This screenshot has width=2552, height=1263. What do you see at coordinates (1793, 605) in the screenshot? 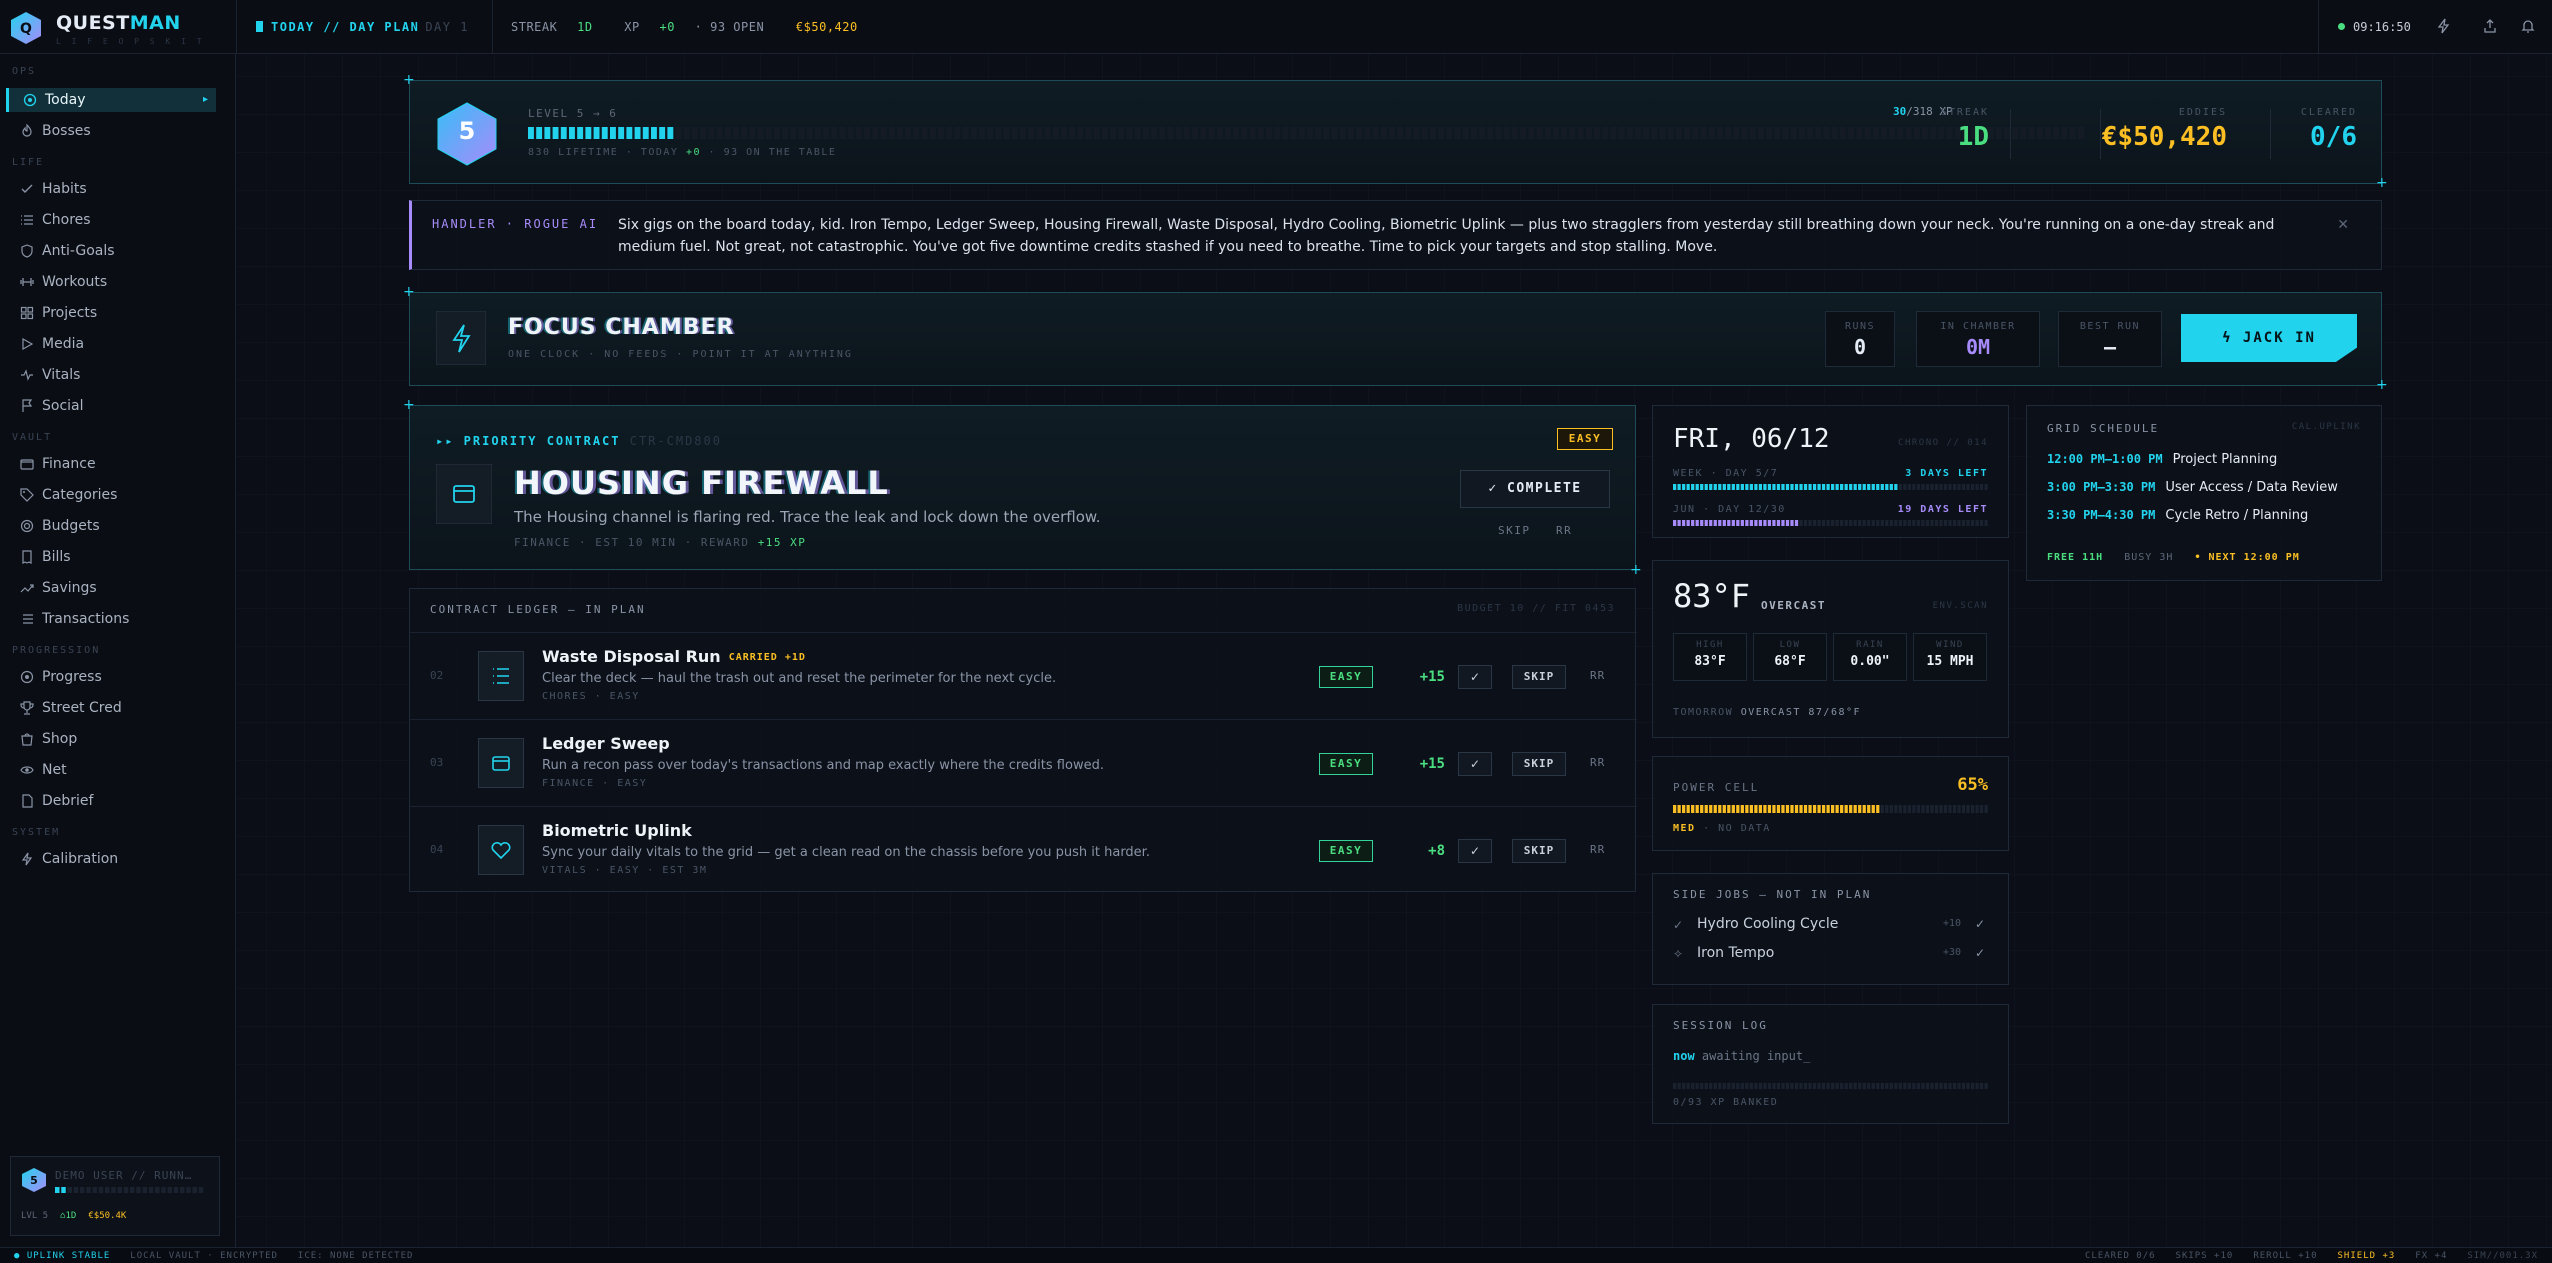
I see `weather-condition: OVERCAST` at bounding box center [1793, 605].